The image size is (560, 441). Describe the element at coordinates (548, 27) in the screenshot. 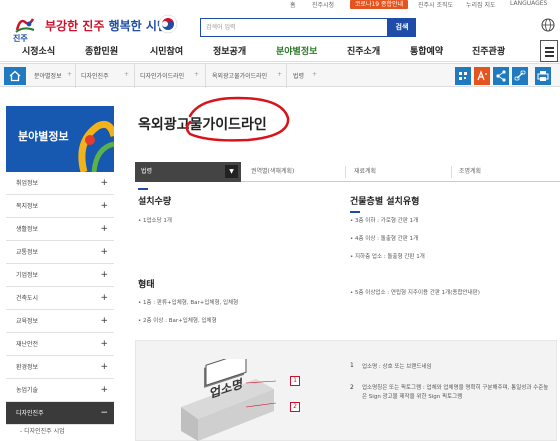

I see `globe-icon` at that location.